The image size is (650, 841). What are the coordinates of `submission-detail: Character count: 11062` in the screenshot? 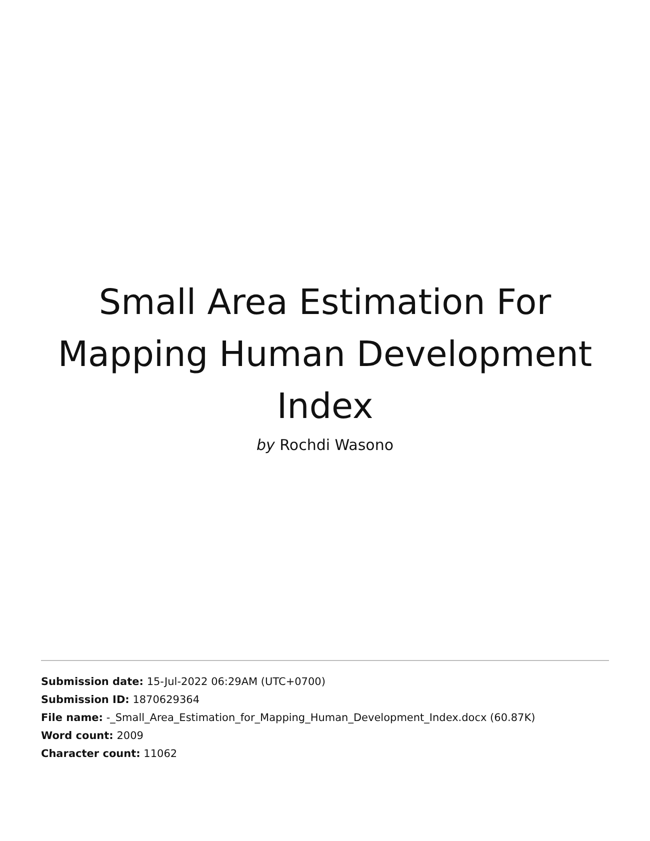 It's located at (109, 754).